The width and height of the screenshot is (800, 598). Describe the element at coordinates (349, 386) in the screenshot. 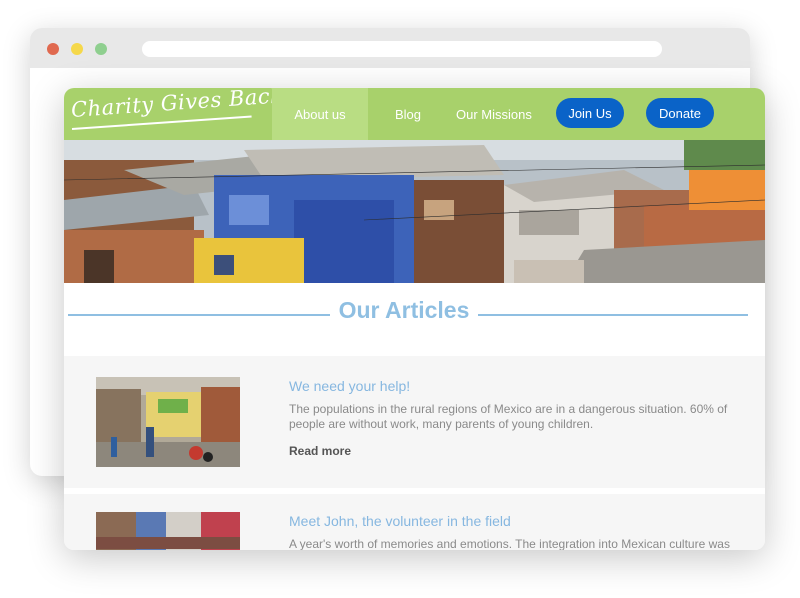

I see `article-title: We need your help!` at that location.